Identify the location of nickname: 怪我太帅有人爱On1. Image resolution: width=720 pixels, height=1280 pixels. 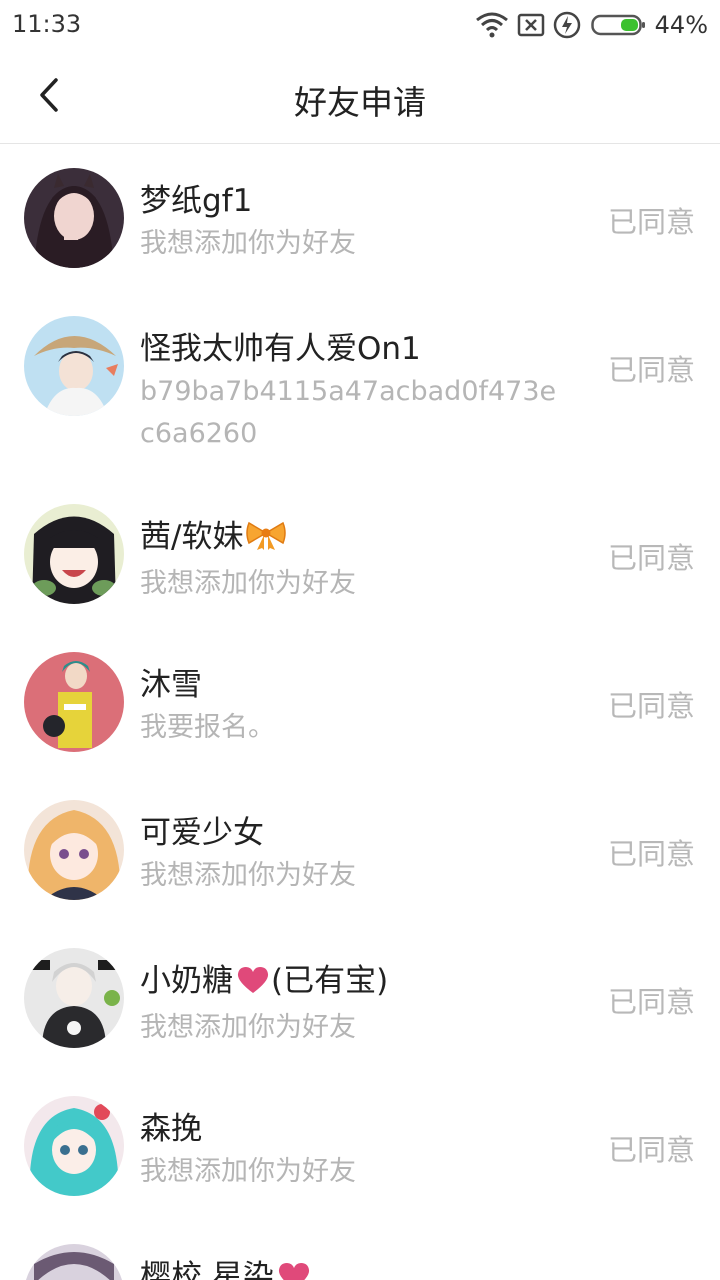
(280, 349).